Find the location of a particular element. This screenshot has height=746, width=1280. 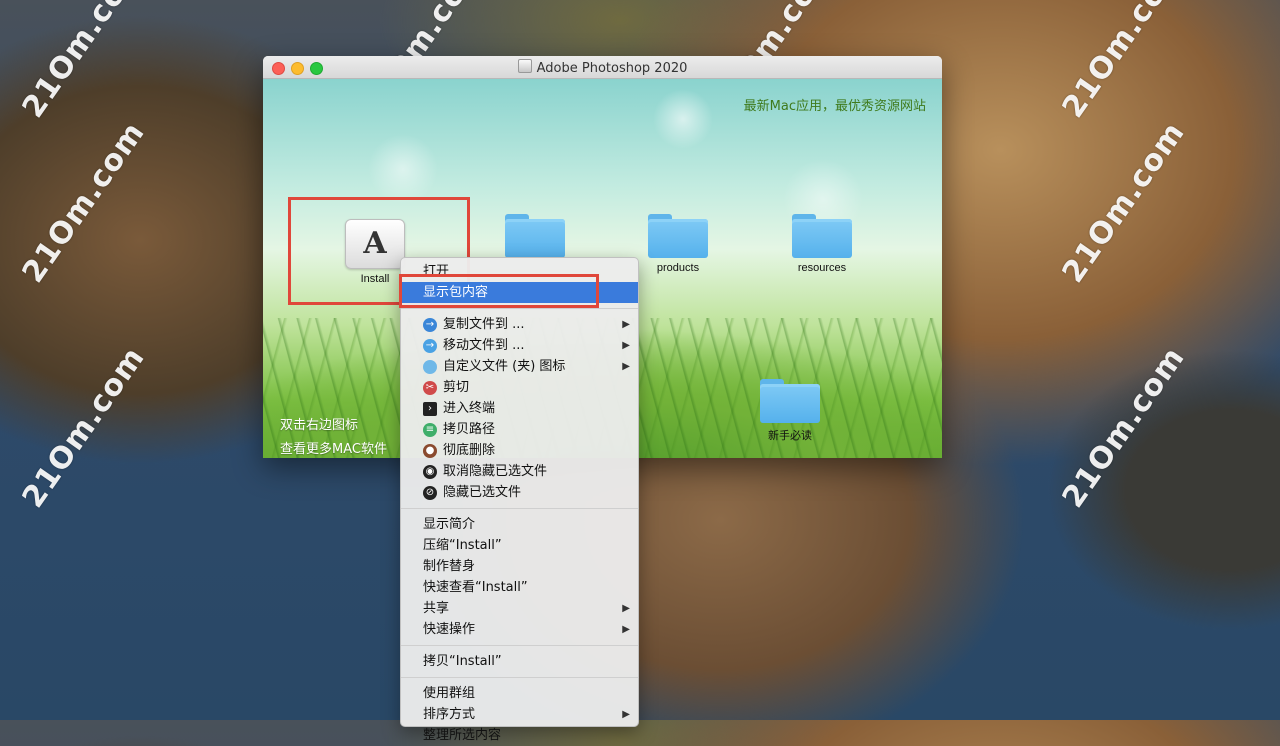

menu-item-make-alias: 制作替身 is located at coordinates (519, 566).